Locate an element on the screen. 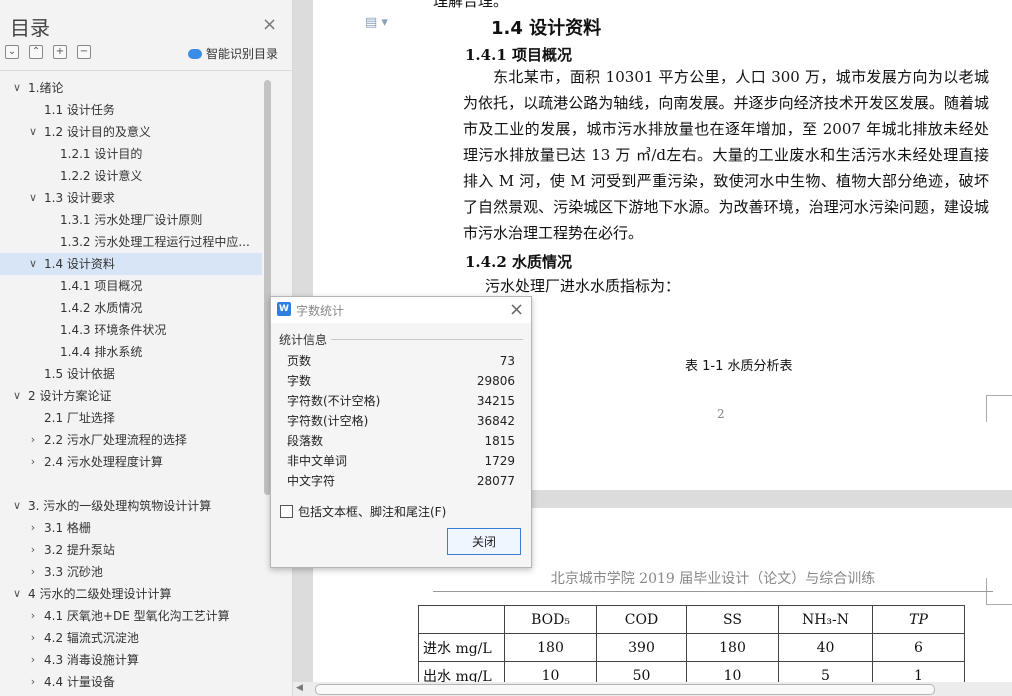 This screenshot has width=1012, height=696. table-cell: 180 is located at coordinates (550, 647).